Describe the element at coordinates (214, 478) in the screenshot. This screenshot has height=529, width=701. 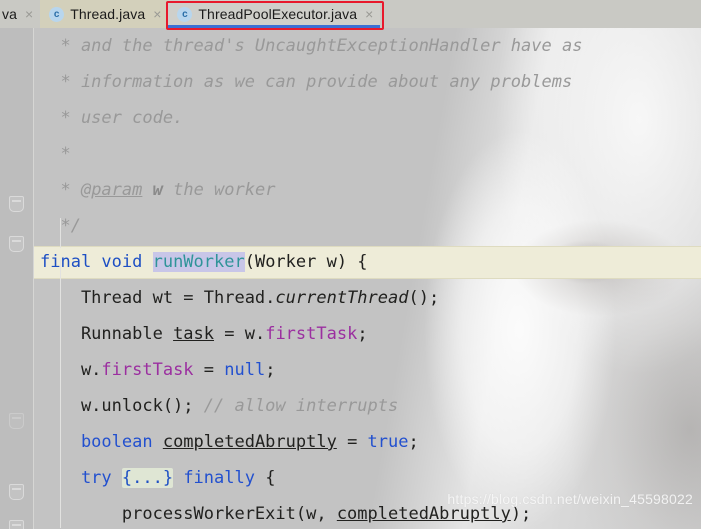
I see `code-token: finally` at that location.